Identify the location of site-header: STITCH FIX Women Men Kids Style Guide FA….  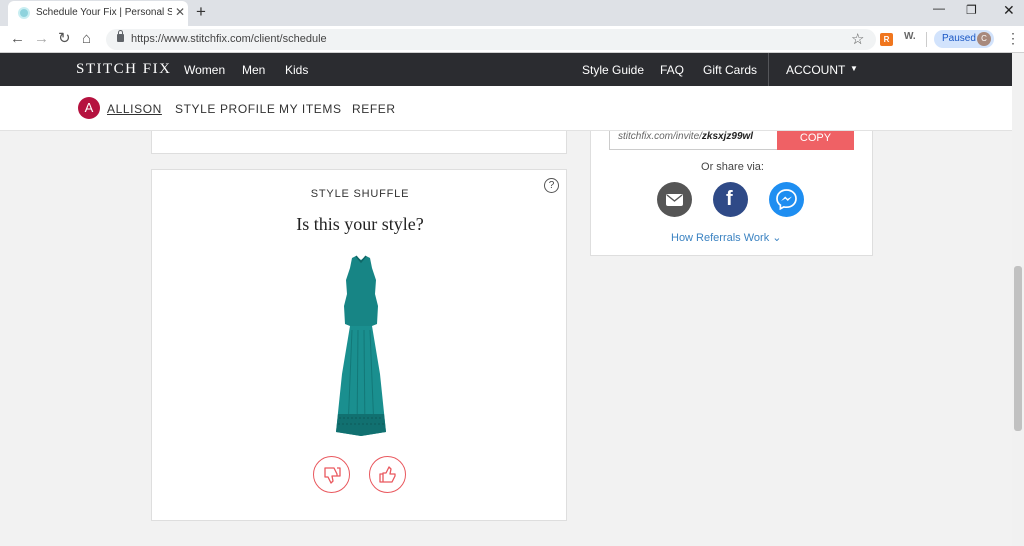
(506, 69).